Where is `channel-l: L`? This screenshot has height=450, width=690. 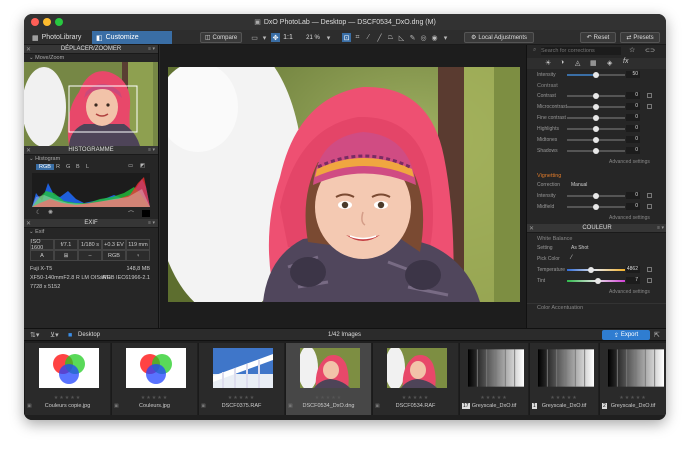 channel-l: L is located at coordinates (87, 167).